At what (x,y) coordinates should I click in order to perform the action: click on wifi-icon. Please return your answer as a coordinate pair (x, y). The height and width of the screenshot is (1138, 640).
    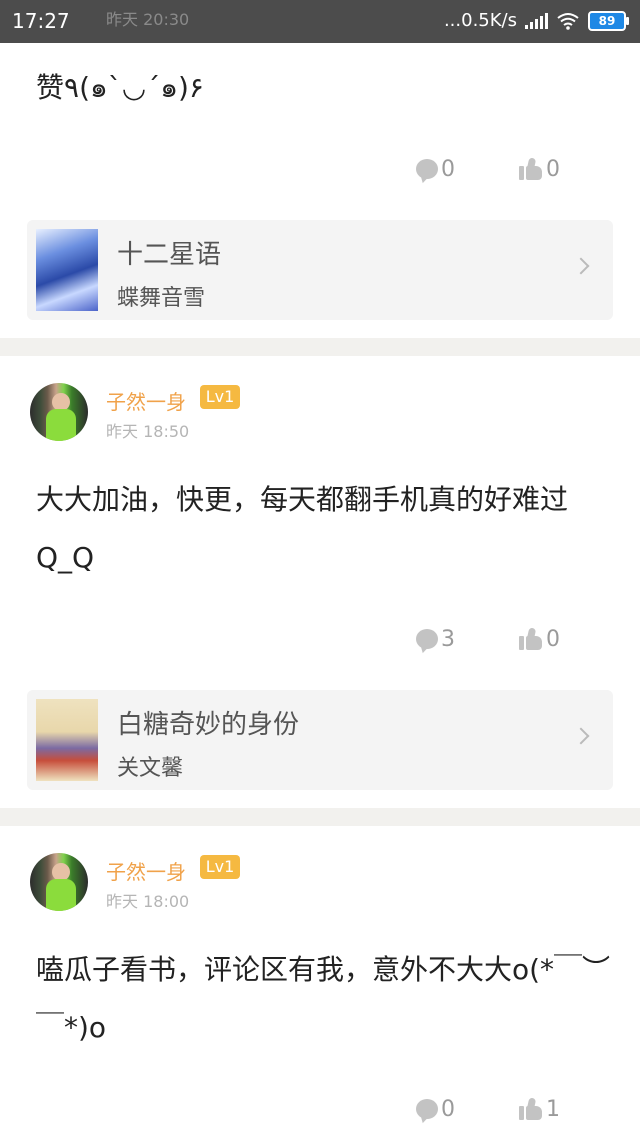
    Looking at the image, I should click on (568, 21).